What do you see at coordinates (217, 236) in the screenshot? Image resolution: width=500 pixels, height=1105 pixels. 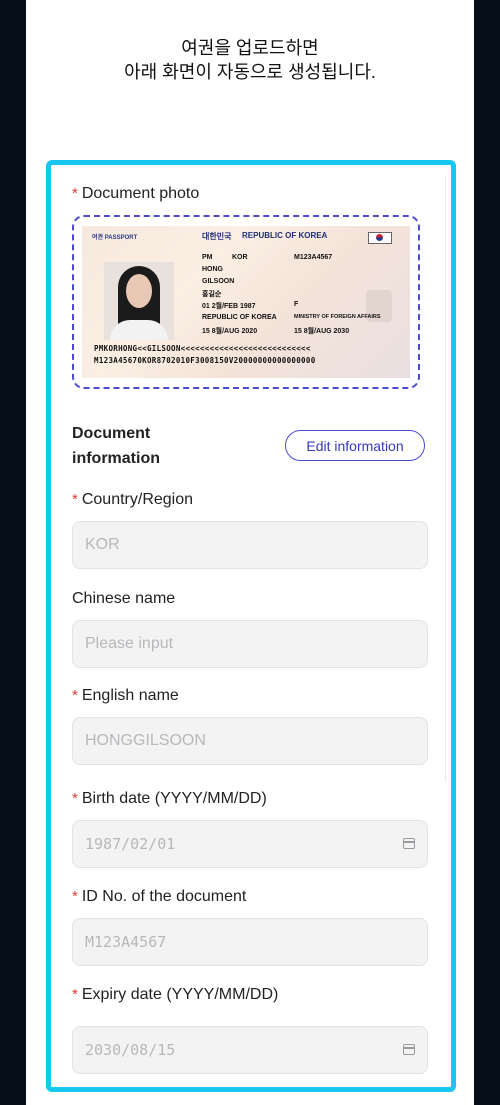 I see `passport-country-kr: 대한민국` at bounding box center [217, 236].